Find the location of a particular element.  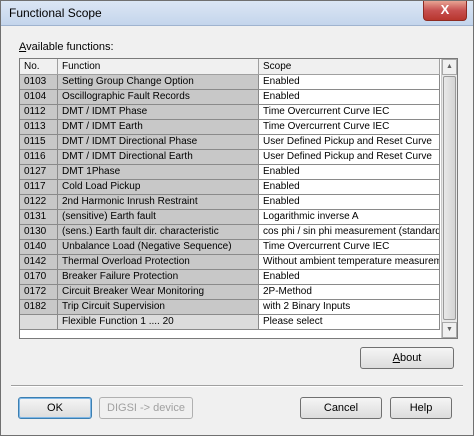

cell-function: (sensitive) Earth fault is located at coordinates (158, 217).